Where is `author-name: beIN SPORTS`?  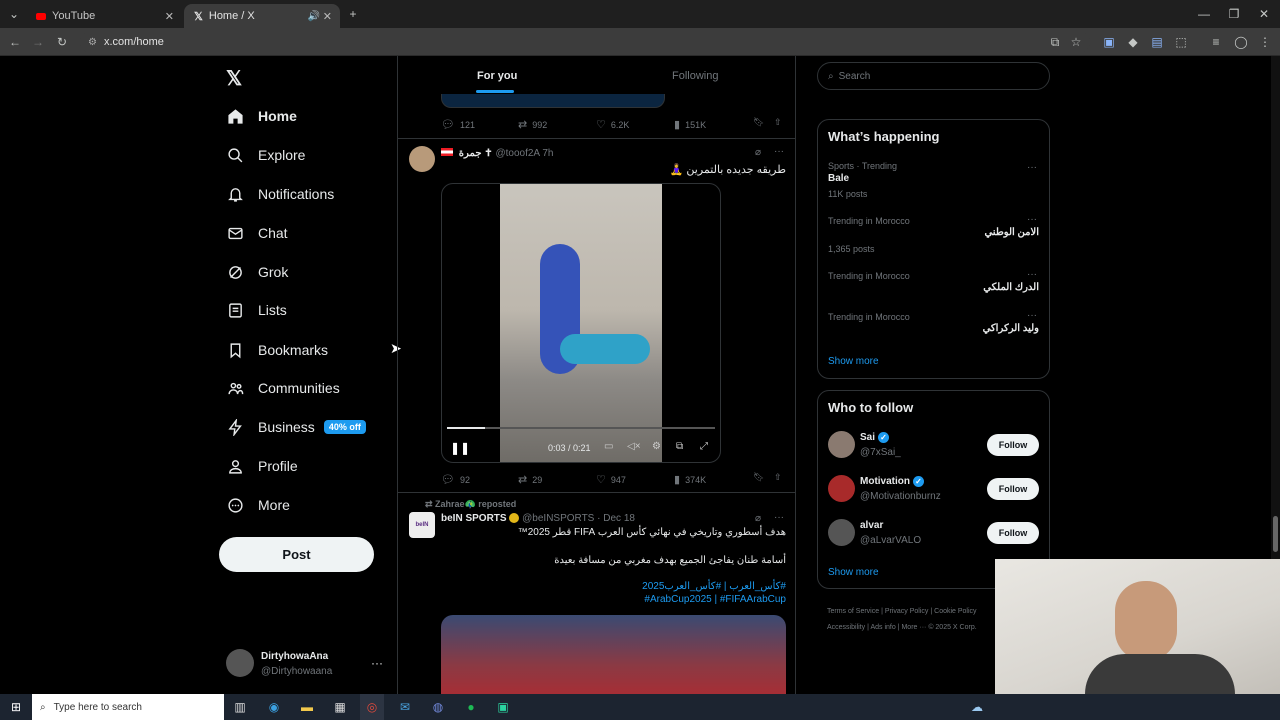
author-name: beIN SPORTS is located at coordinates (474, 518).